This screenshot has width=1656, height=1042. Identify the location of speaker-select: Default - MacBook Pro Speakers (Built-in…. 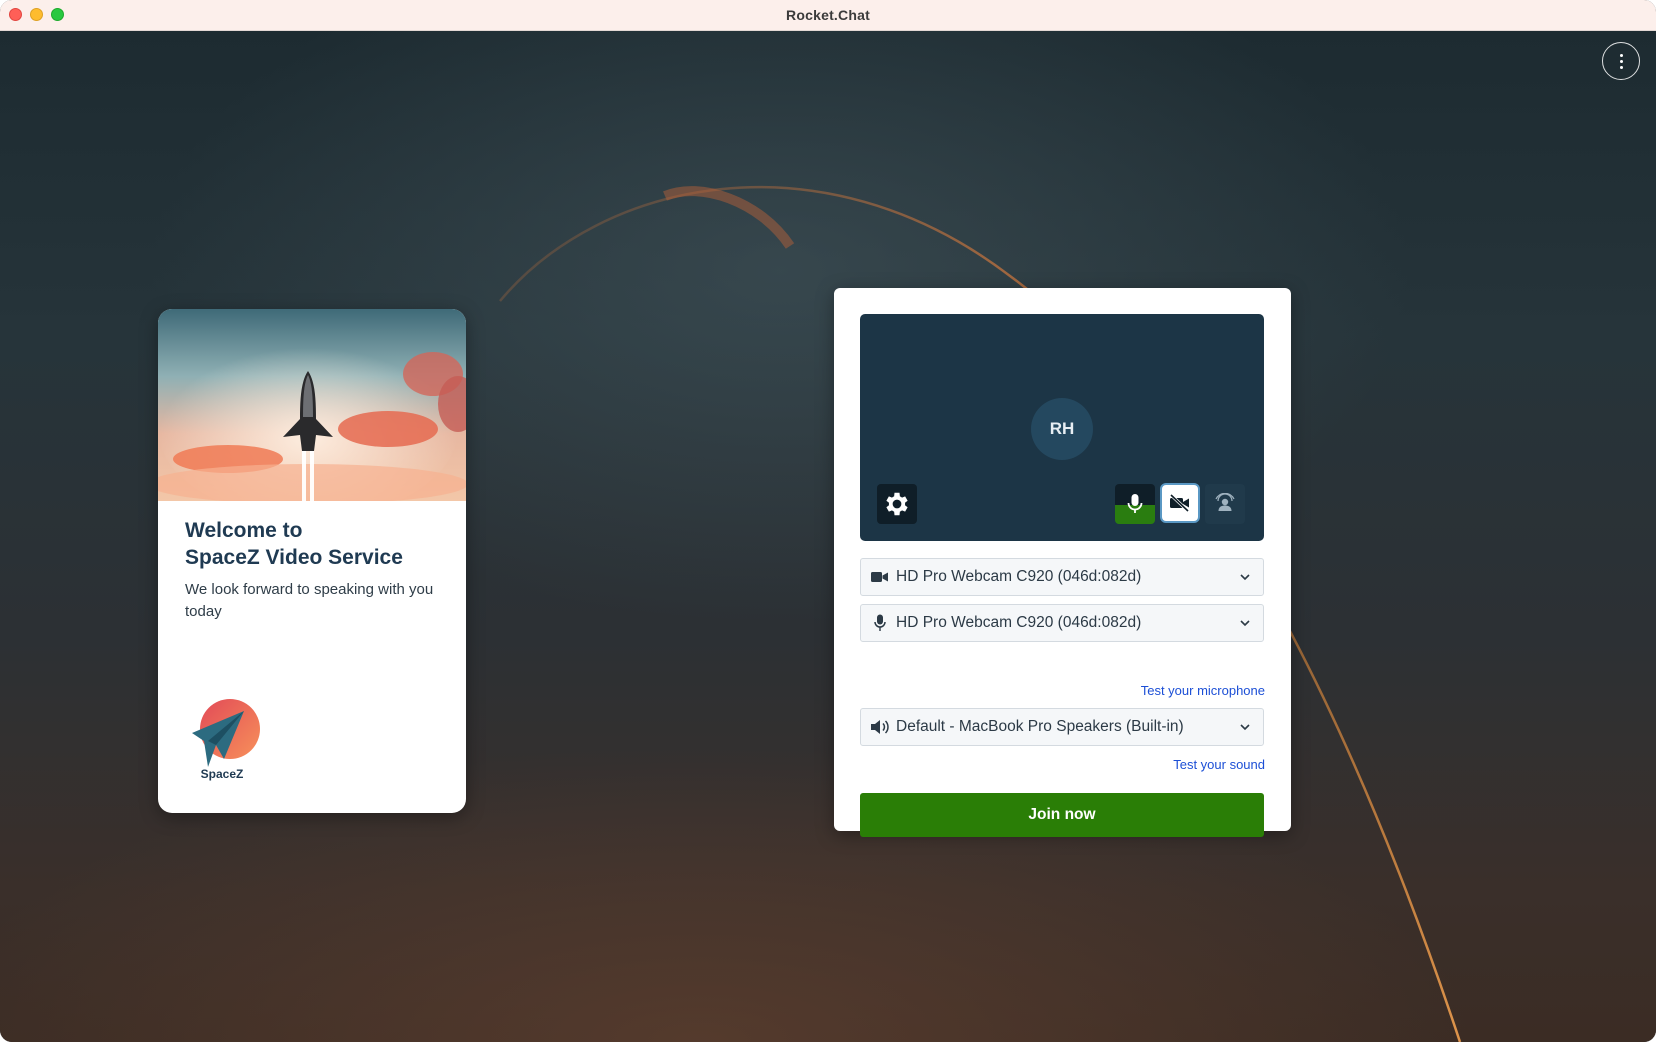
(1062, 727).